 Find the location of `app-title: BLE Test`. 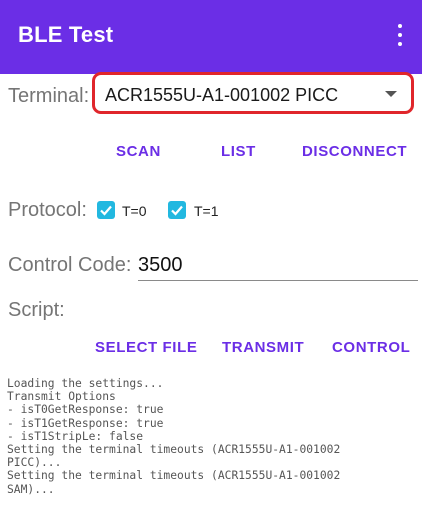

app-title: BLE Test is located at coordinates (66, 34).